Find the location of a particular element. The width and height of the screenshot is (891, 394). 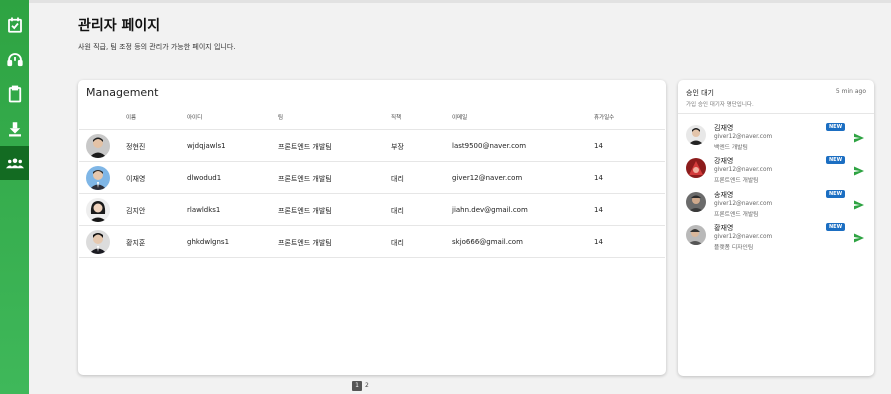

nav-users is located at coordinates (14, 163).